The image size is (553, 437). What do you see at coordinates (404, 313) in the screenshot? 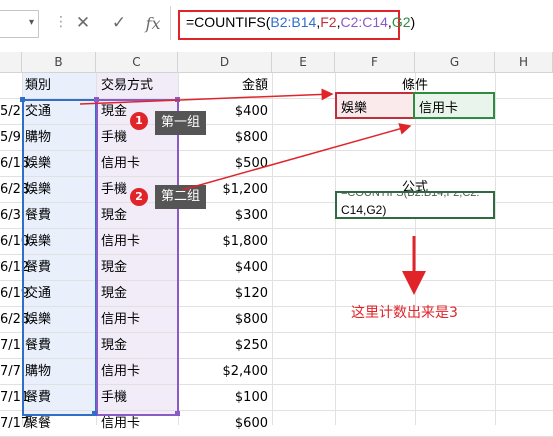
I see `result-note: 这里计数出来是3` at bounding box center [404, 313].